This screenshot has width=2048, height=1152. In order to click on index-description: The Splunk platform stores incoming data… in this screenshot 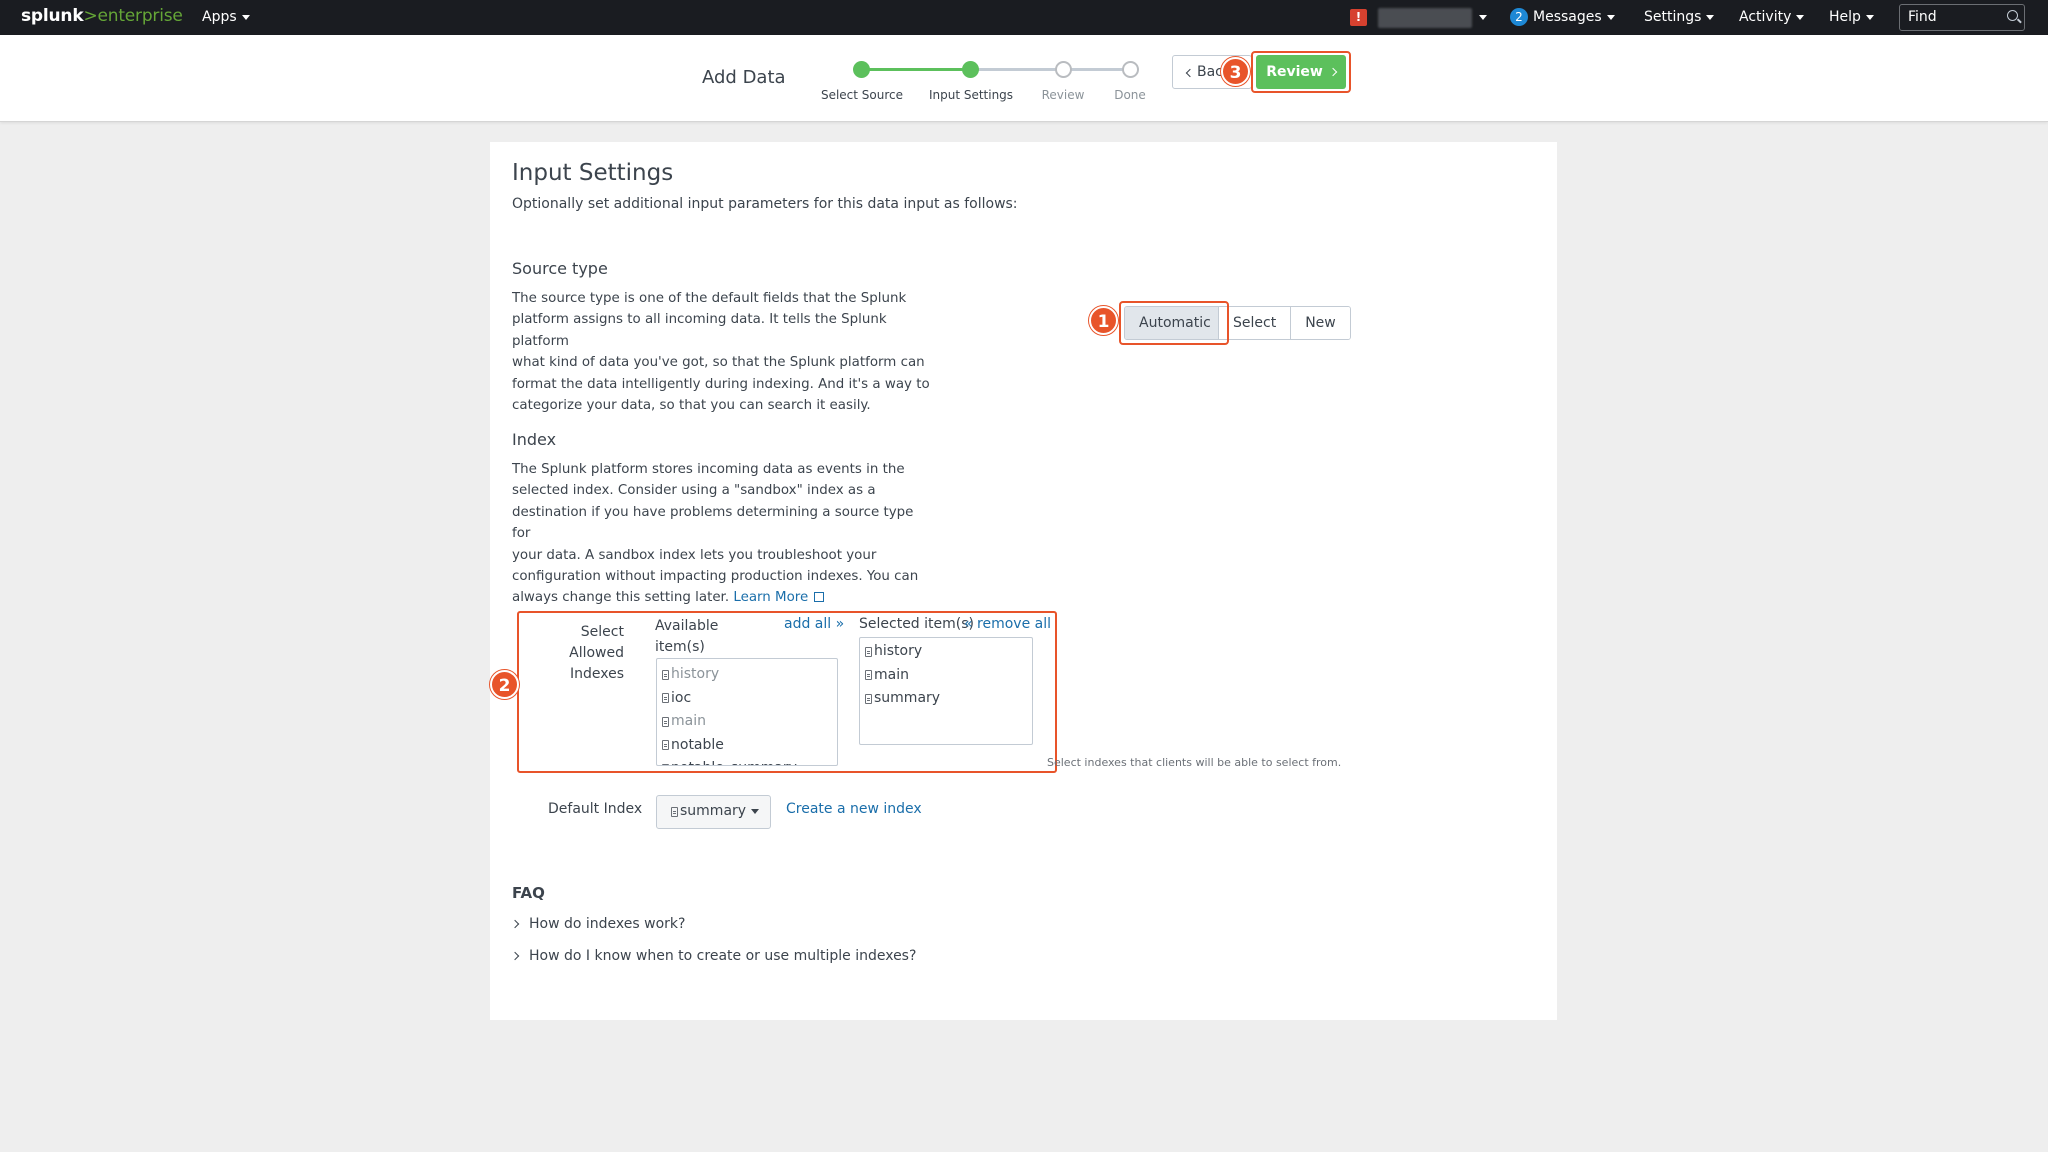, I will do `click(715, 534)`.